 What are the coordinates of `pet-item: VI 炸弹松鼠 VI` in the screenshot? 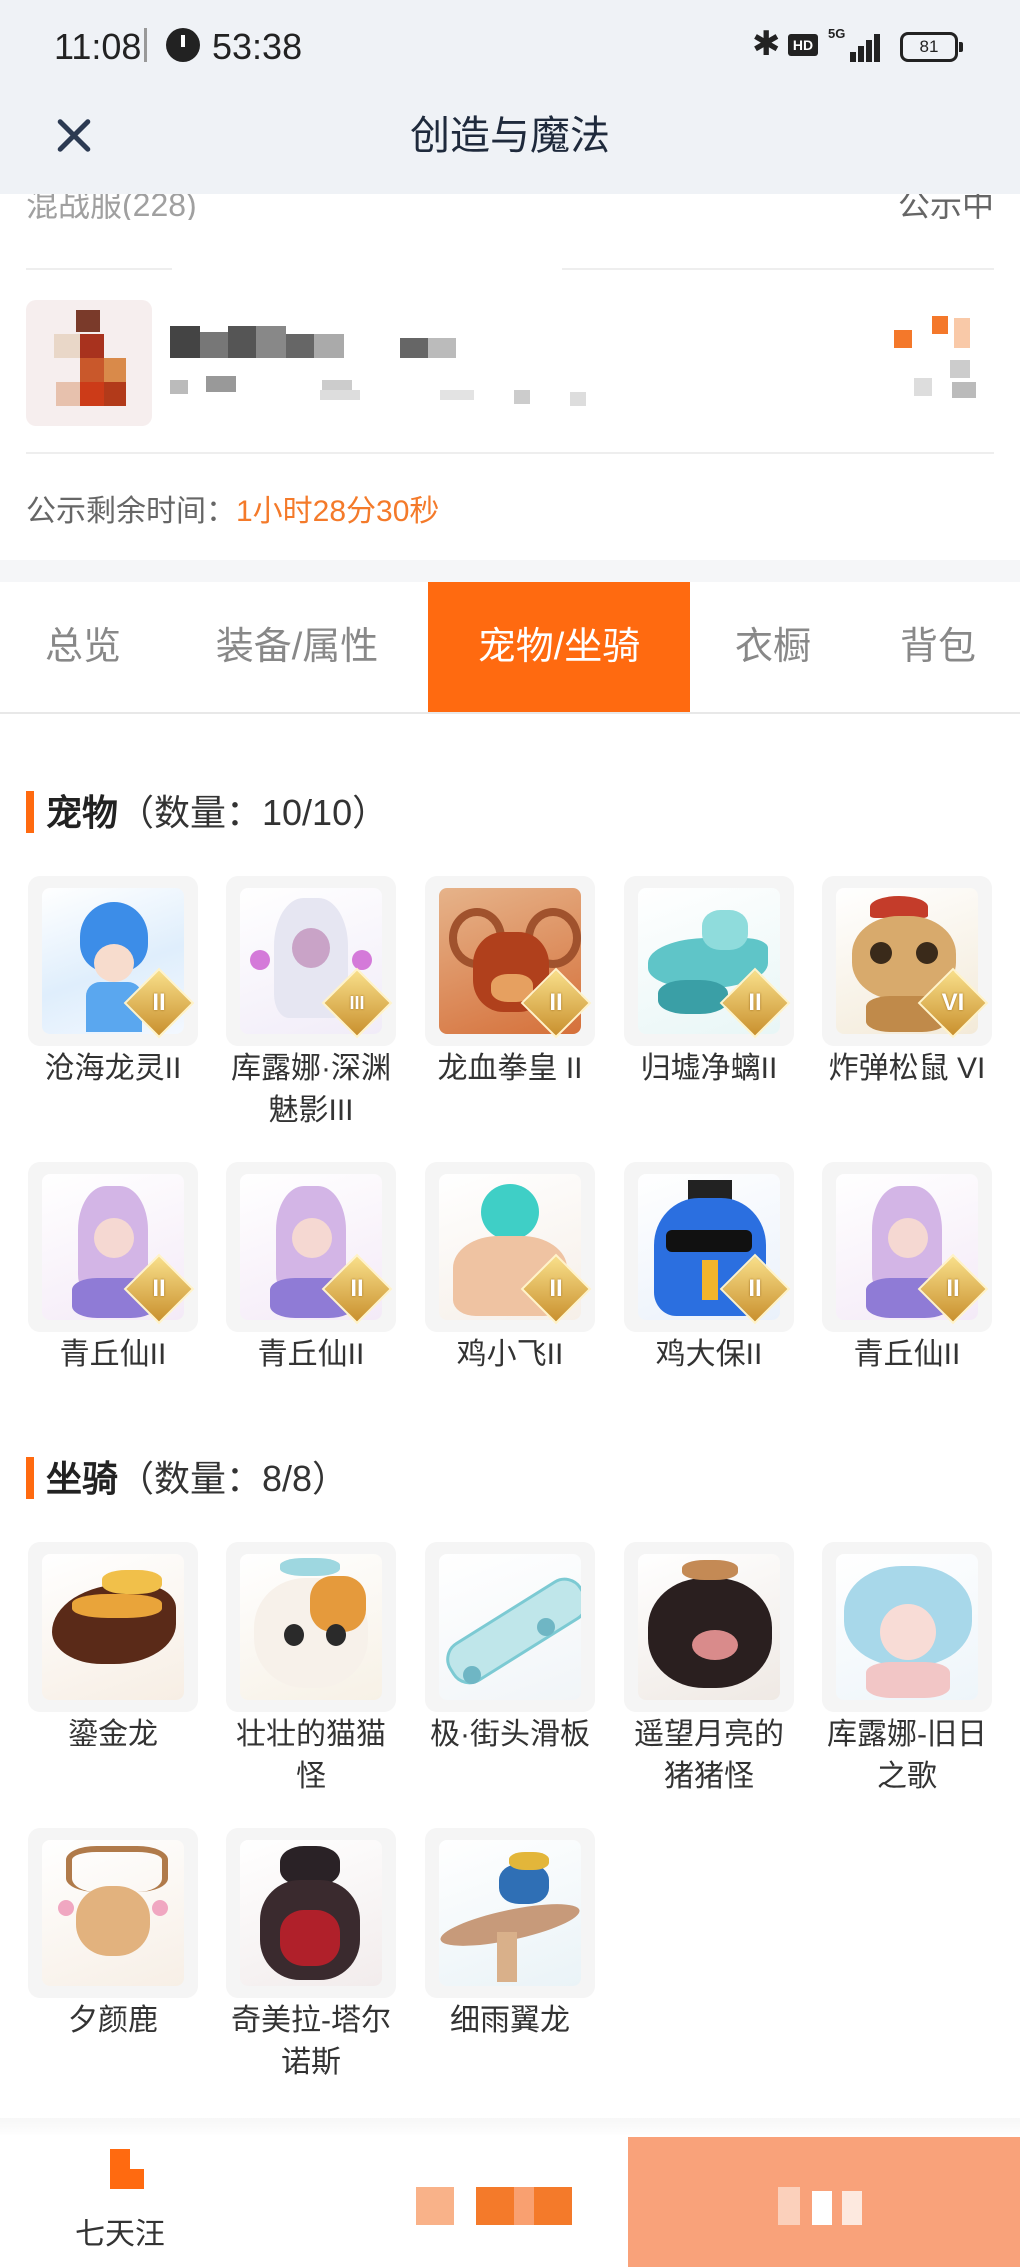 It's located at (907, 983).